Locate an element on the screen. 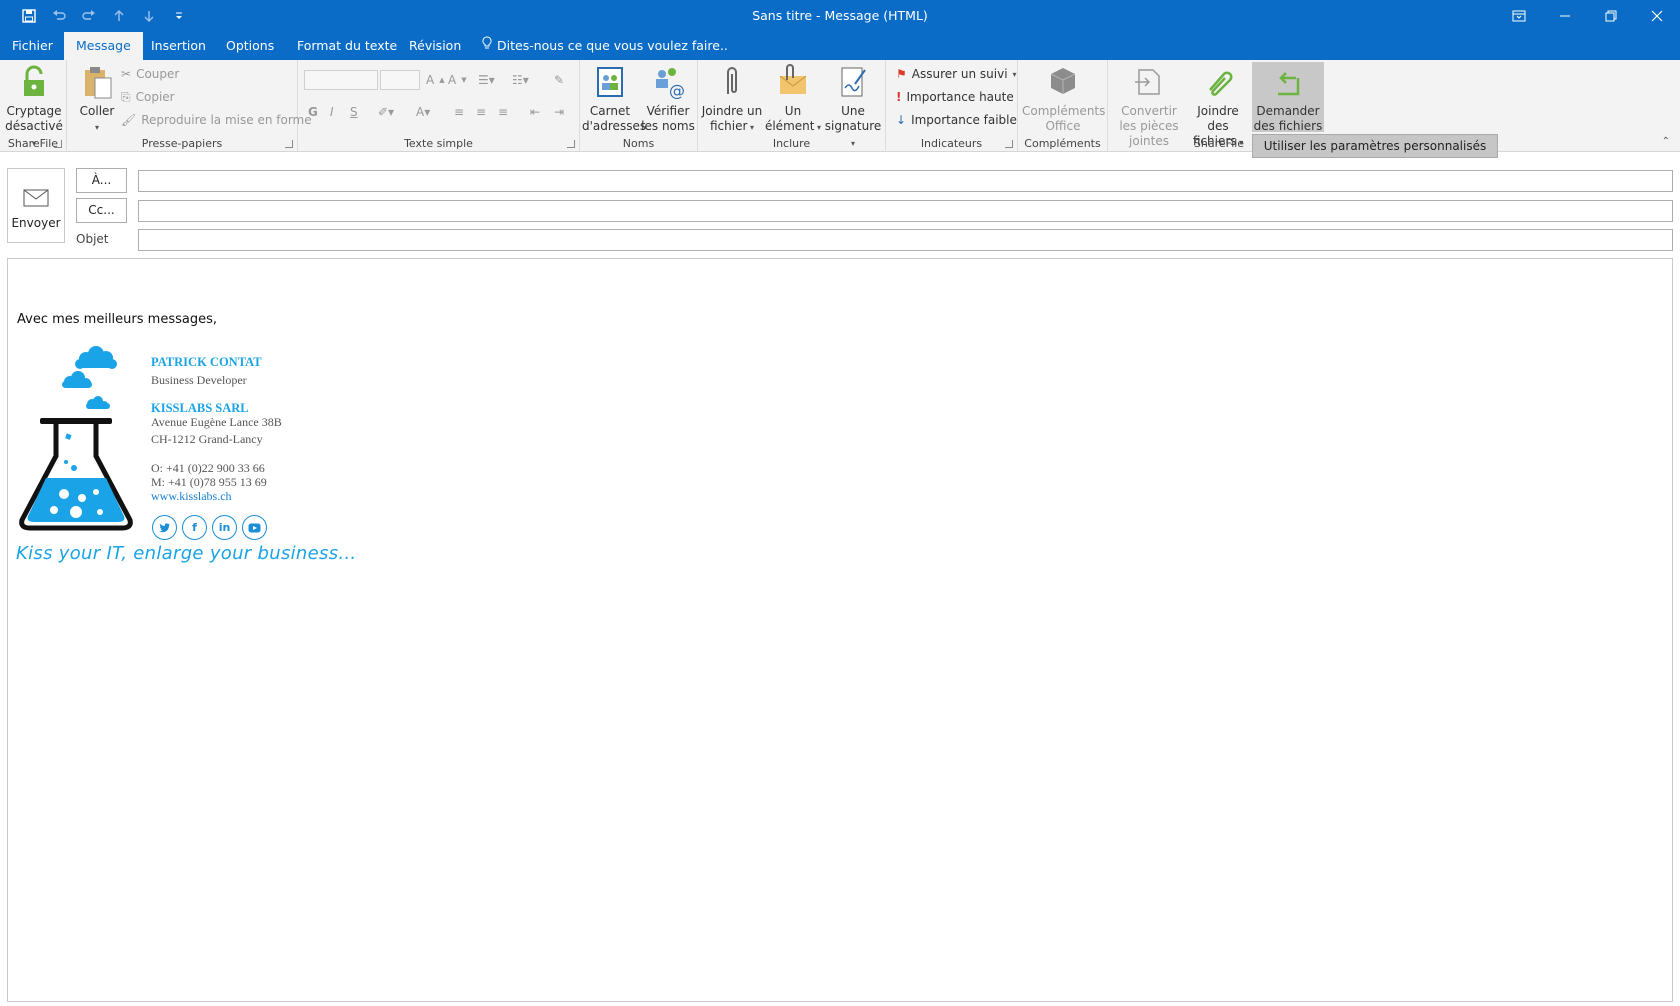 This screenshot has width=1680, height=1006. tell-me-text: Dites-nous ce que vous voulez faire.. is located at coordinates (612, 45).